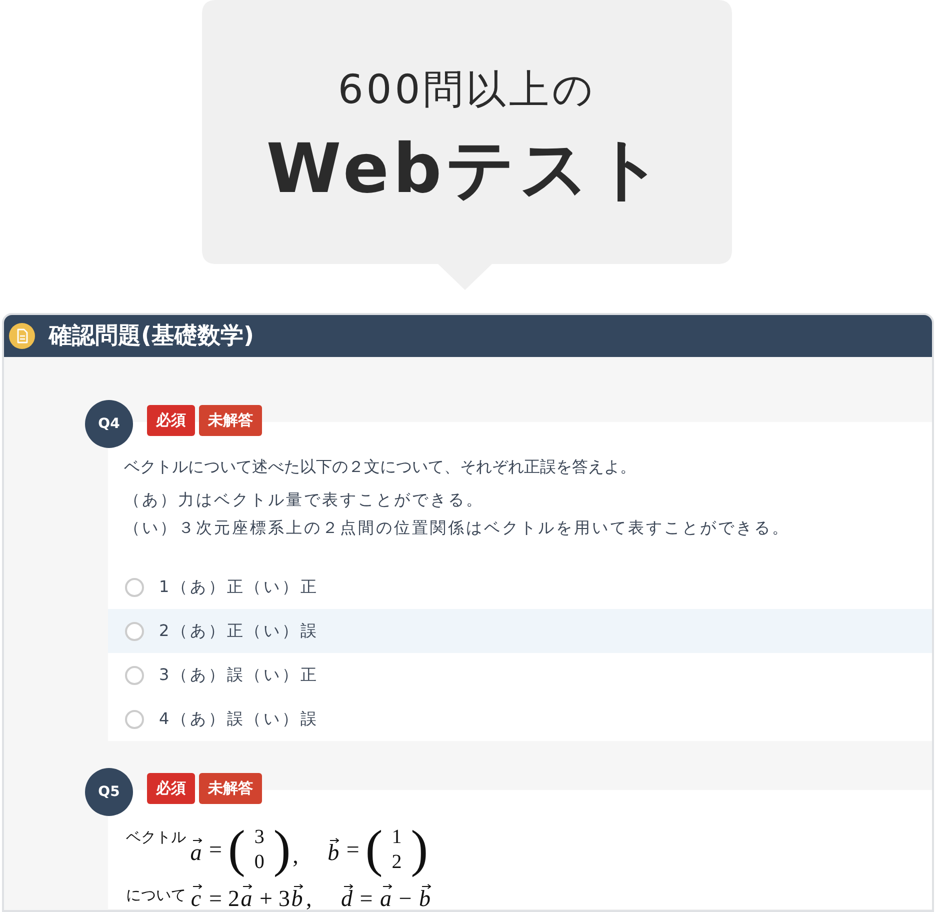  I want to click on document-icon, so click(22, 336).